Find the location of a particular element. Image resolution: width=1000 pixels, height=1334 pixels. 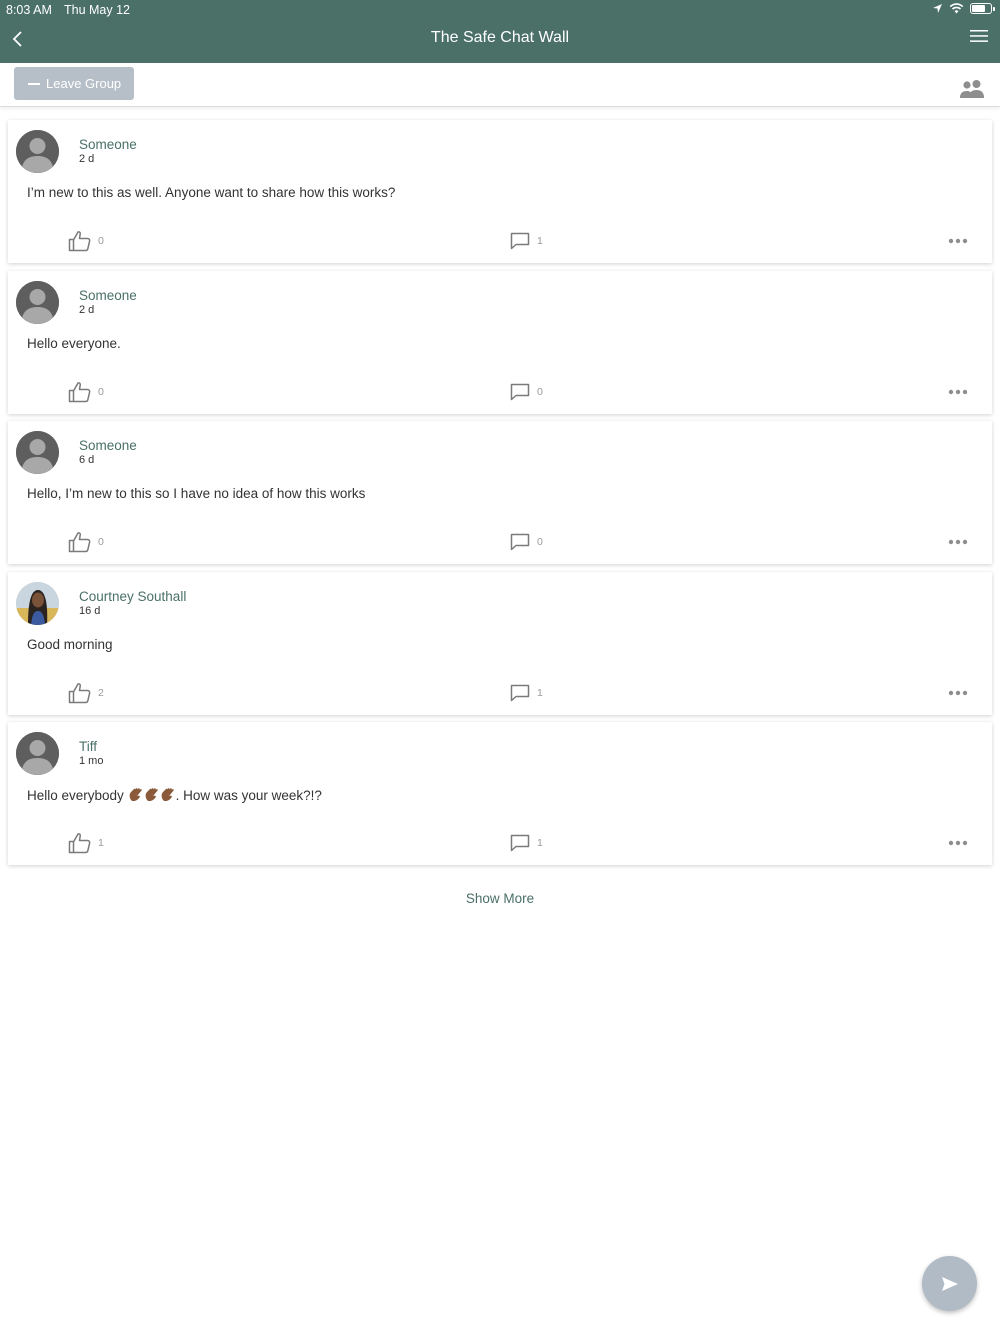

nav-bar: The Safe Chat Wall is located at coordinates (500, 41).